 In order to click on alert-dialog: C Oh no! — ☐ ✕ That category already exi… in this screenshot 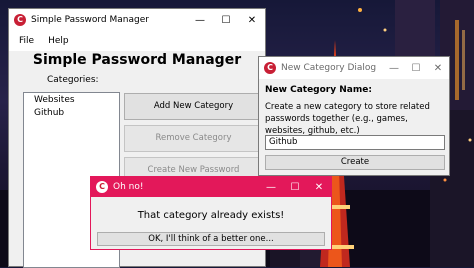, I will do `click(211, 213)`.